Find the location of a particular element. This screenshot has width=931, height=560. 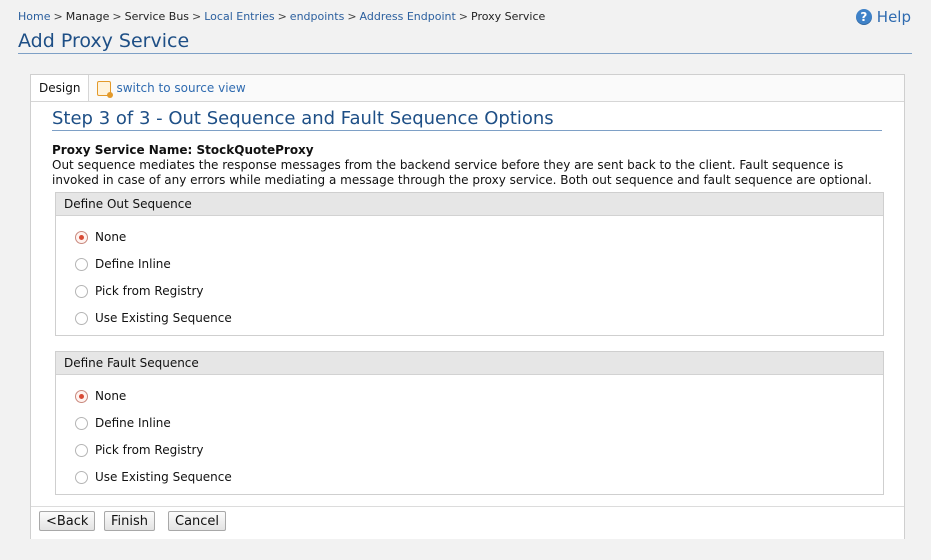

breadcrumb-address-endpoint: Address Endpoint is located at coordinates (408, 16).